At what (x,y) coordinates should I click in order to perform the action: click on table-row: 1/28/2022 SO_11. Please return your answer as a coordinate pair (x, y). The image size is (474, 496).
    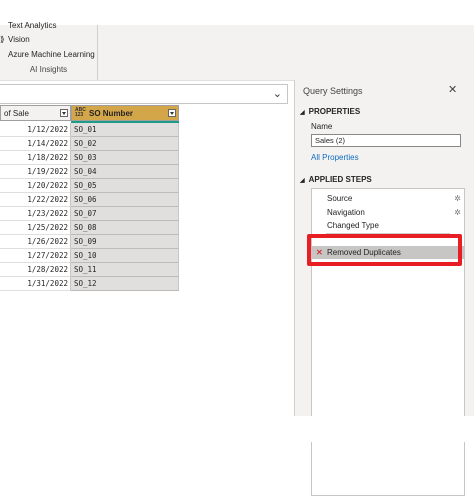
    Looking at the image, I should click on (90, 270).